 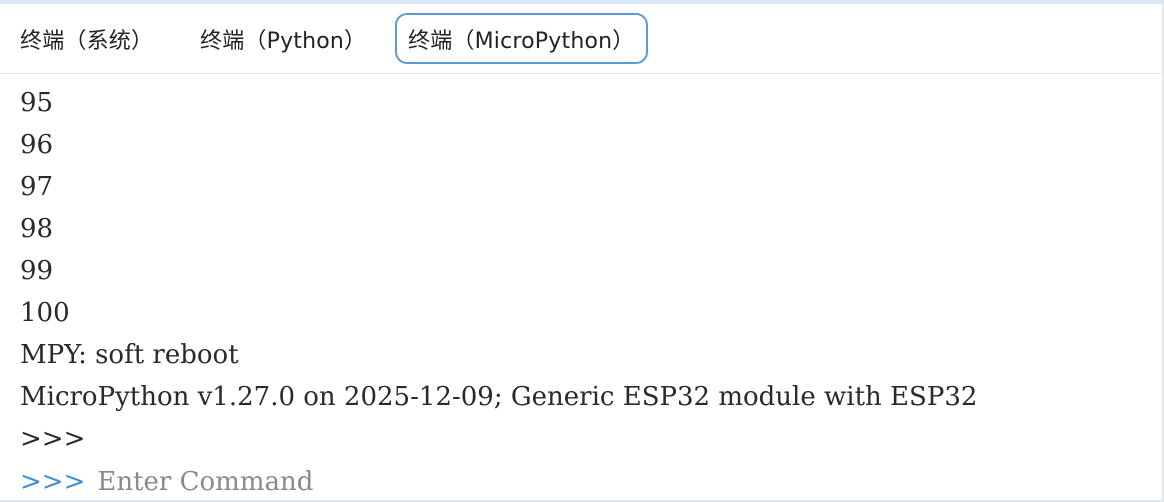 What do you see at coordinates (53, 439) in the screenshot?
I see `repl-prompt-line: >>>` at bounding box center [53, 439].